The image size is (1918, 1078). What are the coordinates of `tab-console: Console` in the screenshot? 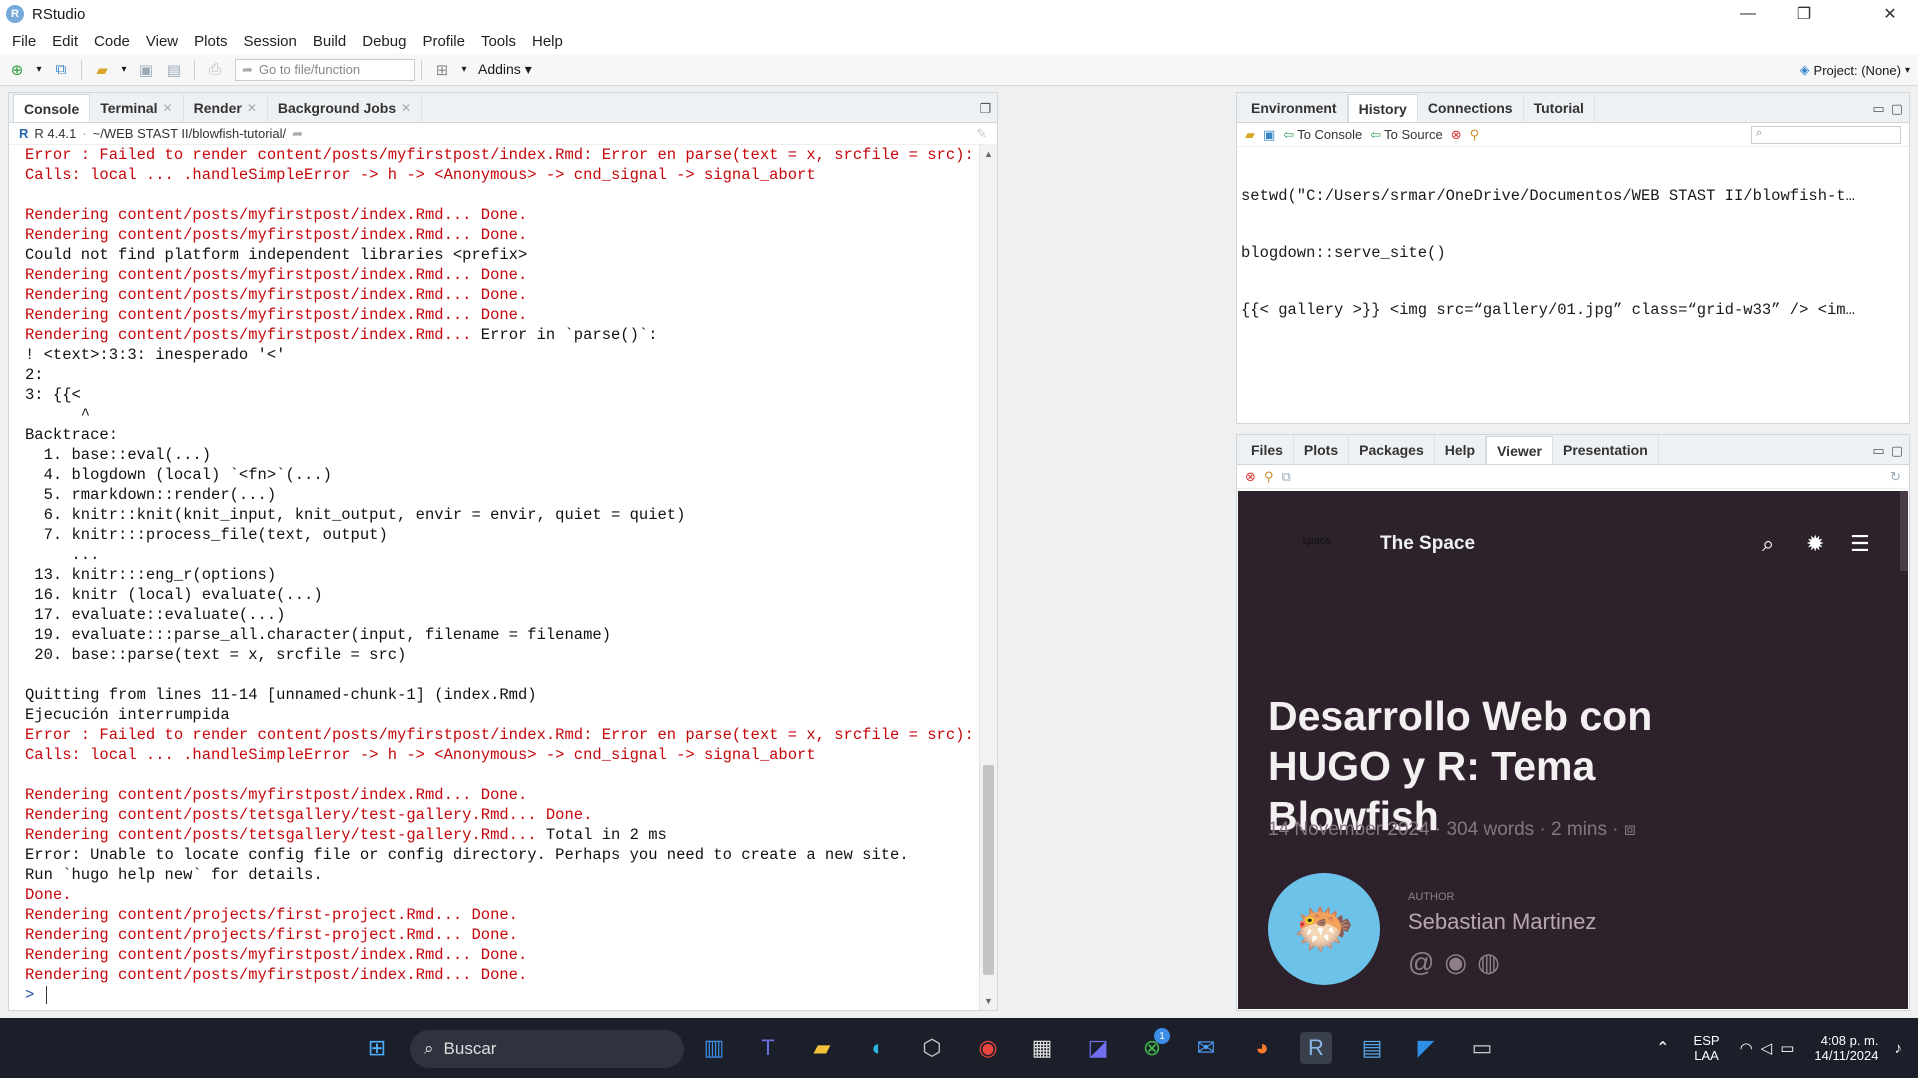 It's located at (52, 108).